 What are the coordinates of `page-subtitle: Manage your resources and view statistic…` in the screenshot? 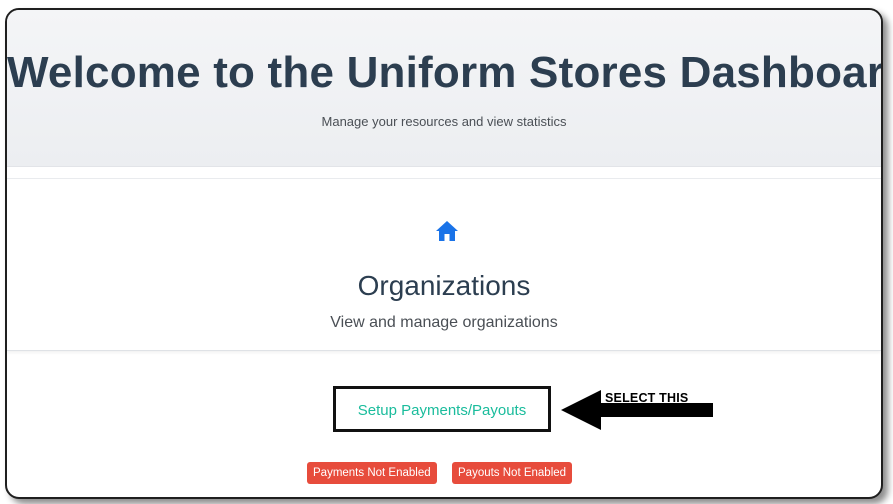 It's located at (444, 121).